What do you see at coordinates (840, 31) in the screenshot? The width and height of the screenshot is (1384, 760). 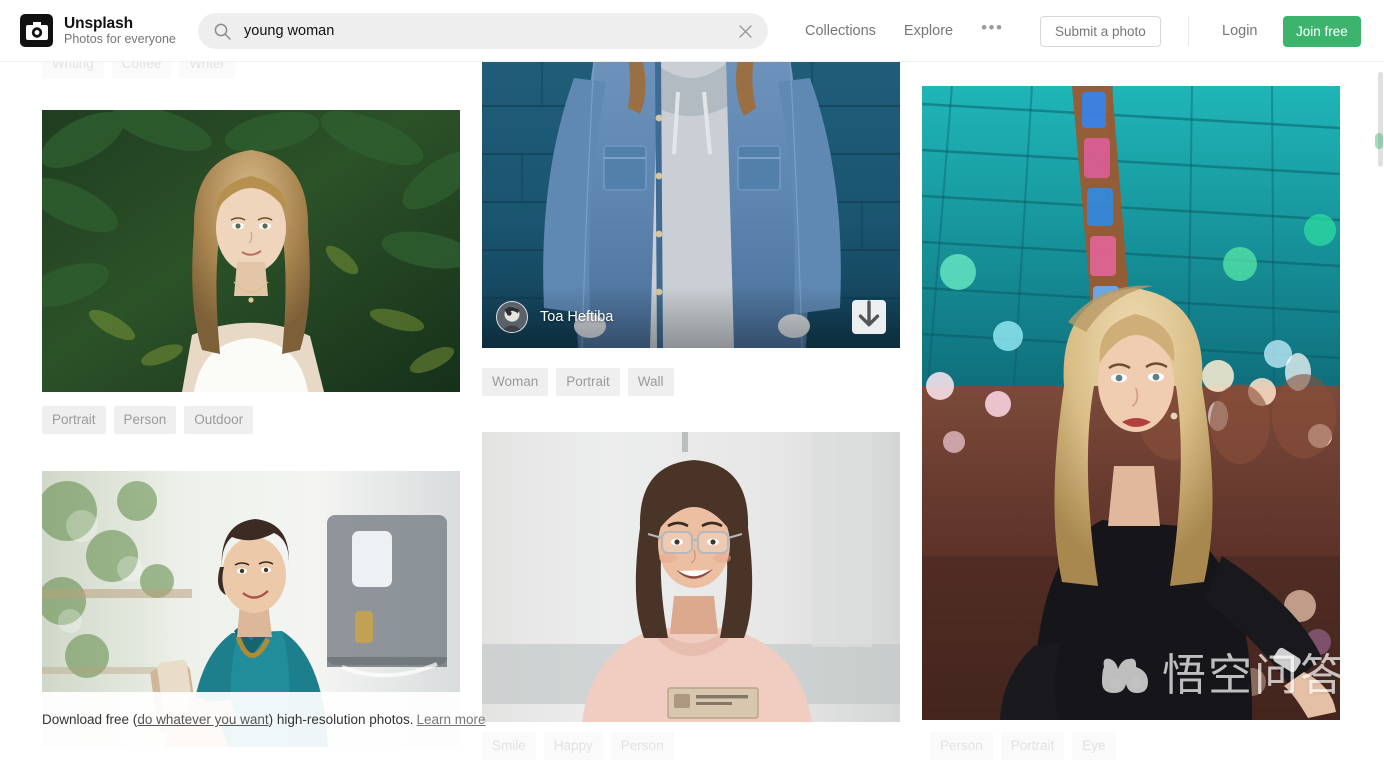 I see `nav-link-collections: Collections` at bounding box center [840, 31].